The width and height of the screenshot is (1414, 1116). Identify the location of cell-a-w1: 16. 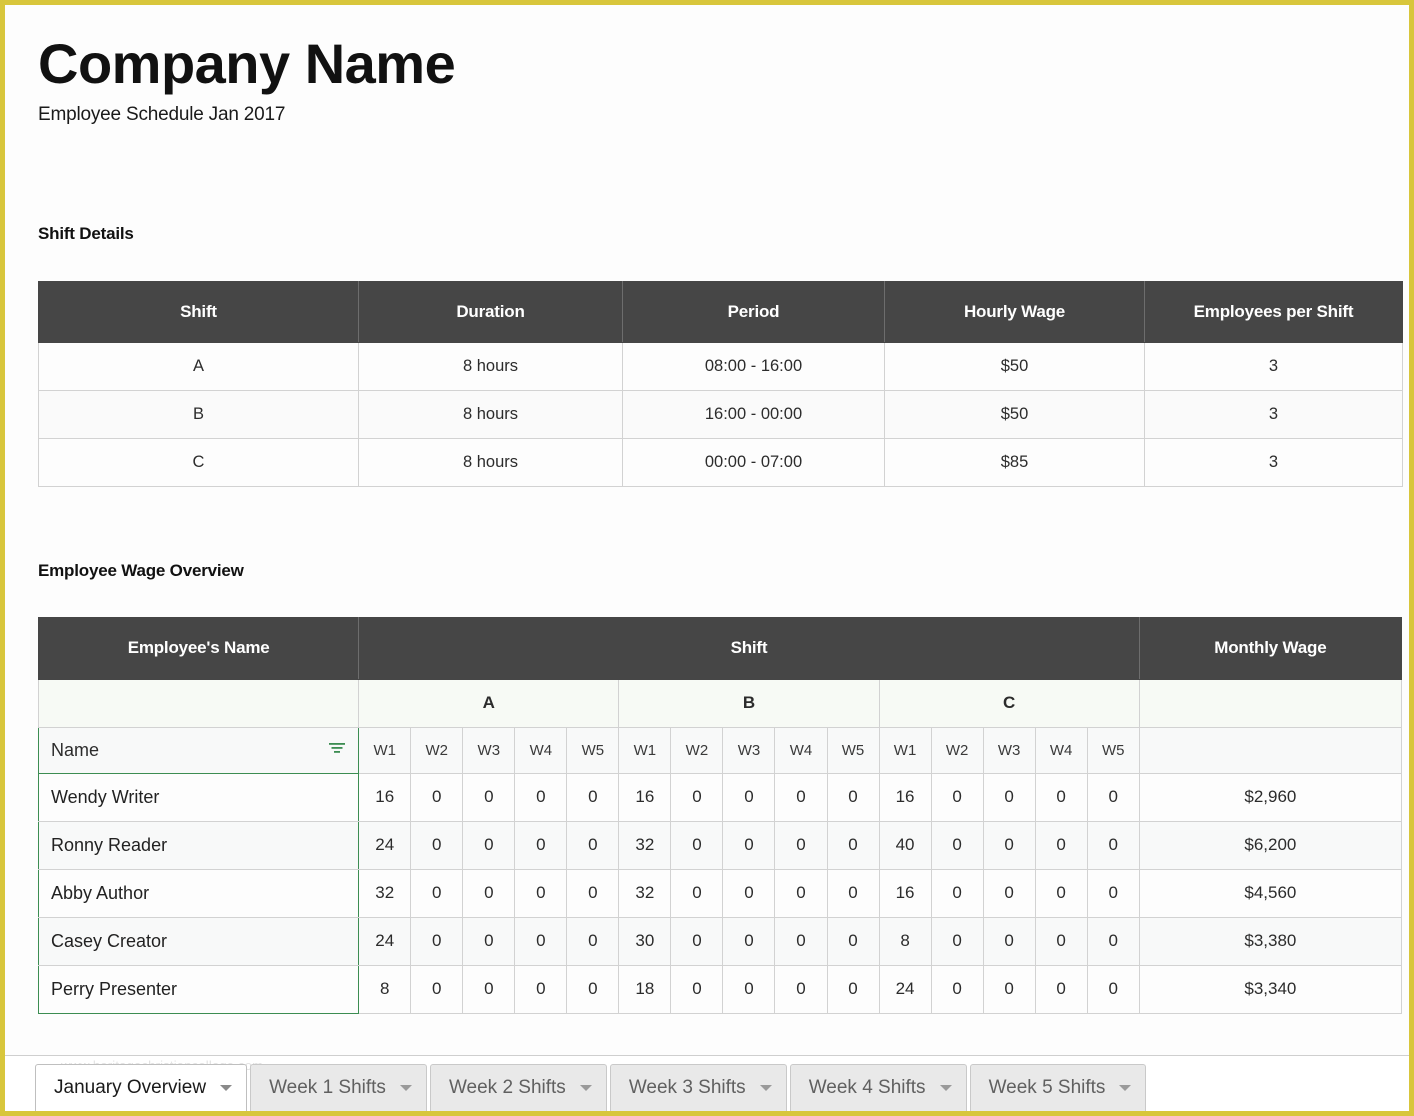
(385, 797).